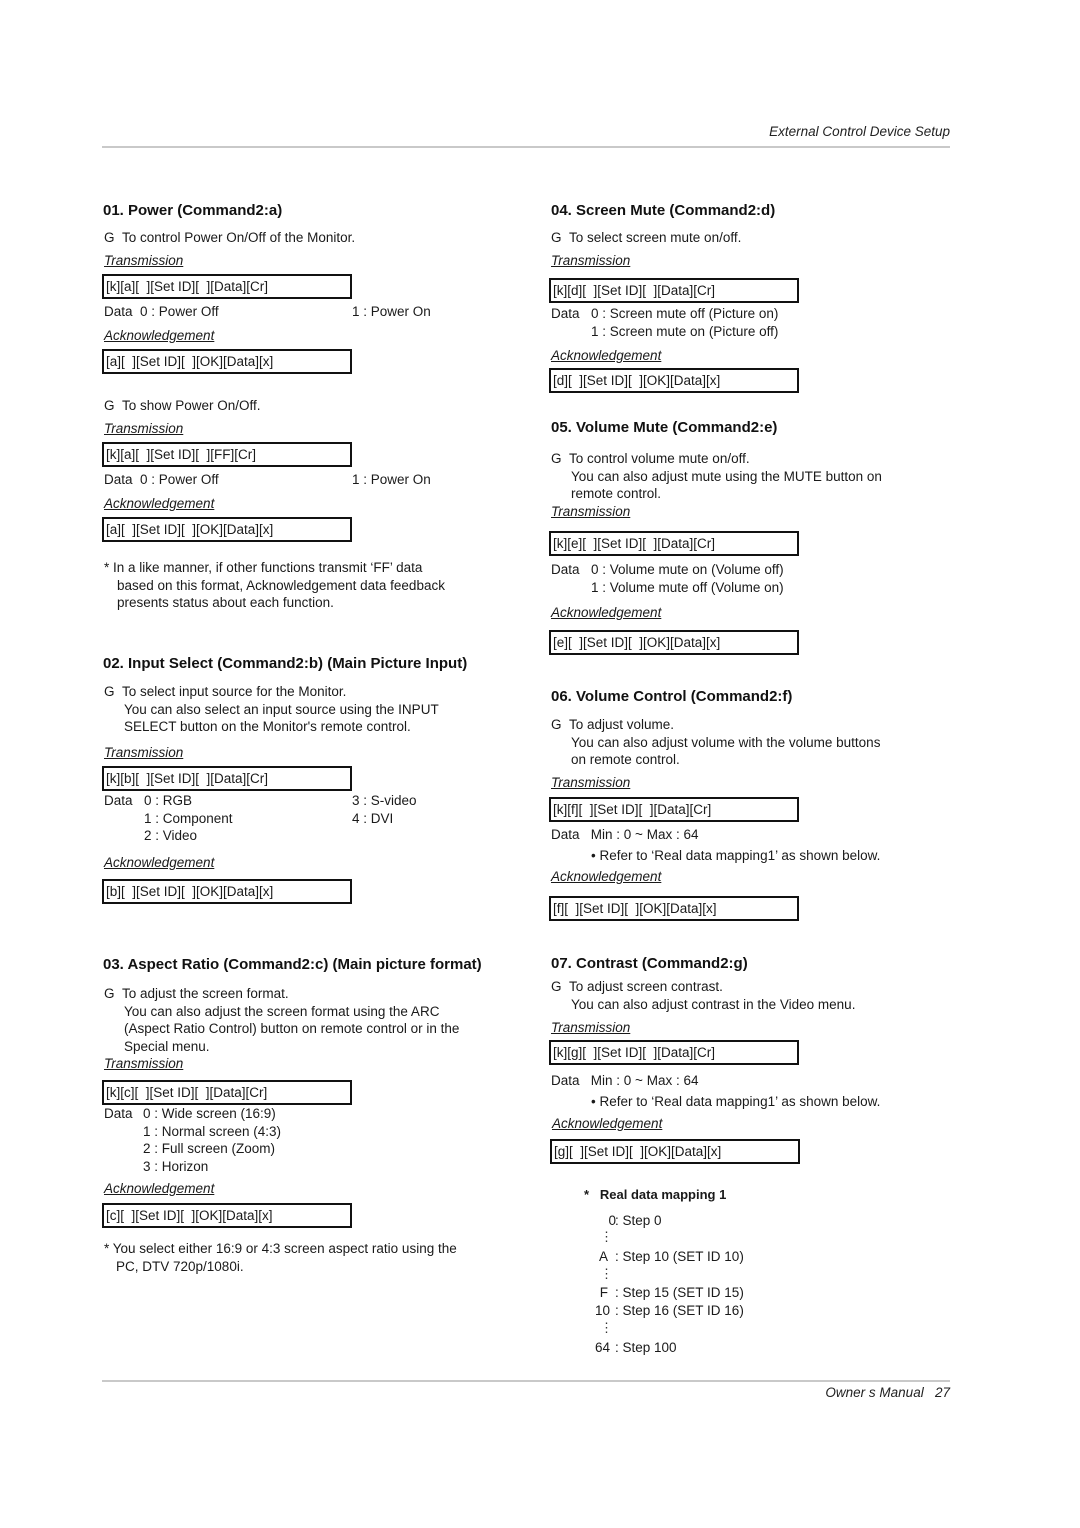 The image size is (1080, 1528). What do you see at coordinates (391, 311) in the screenshot?
I see `data-value-1: 1 : Power On` at bounding box center [391, 311].